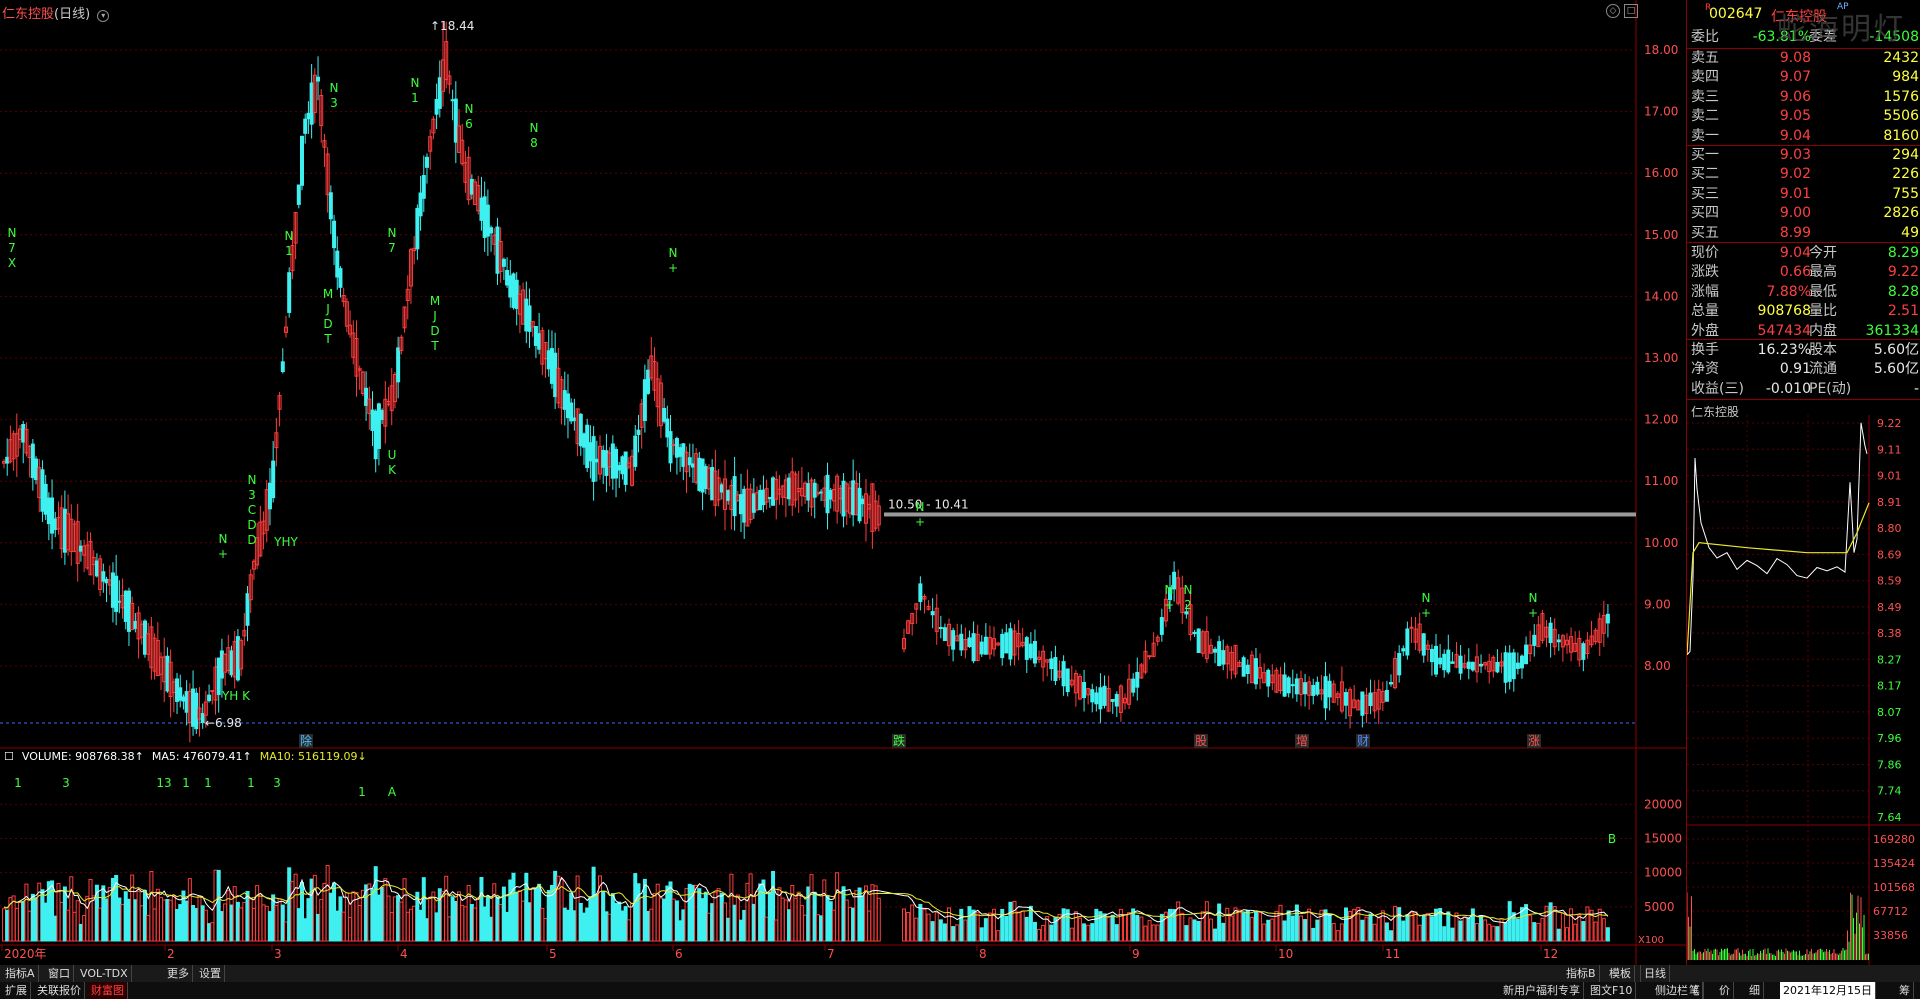 The width and height of the screenshot is (1920, 999). What do you see at coordinates (108, 990) in the screenshot?
I see `function-tab: 财富图` at bounding box center [108, 990].